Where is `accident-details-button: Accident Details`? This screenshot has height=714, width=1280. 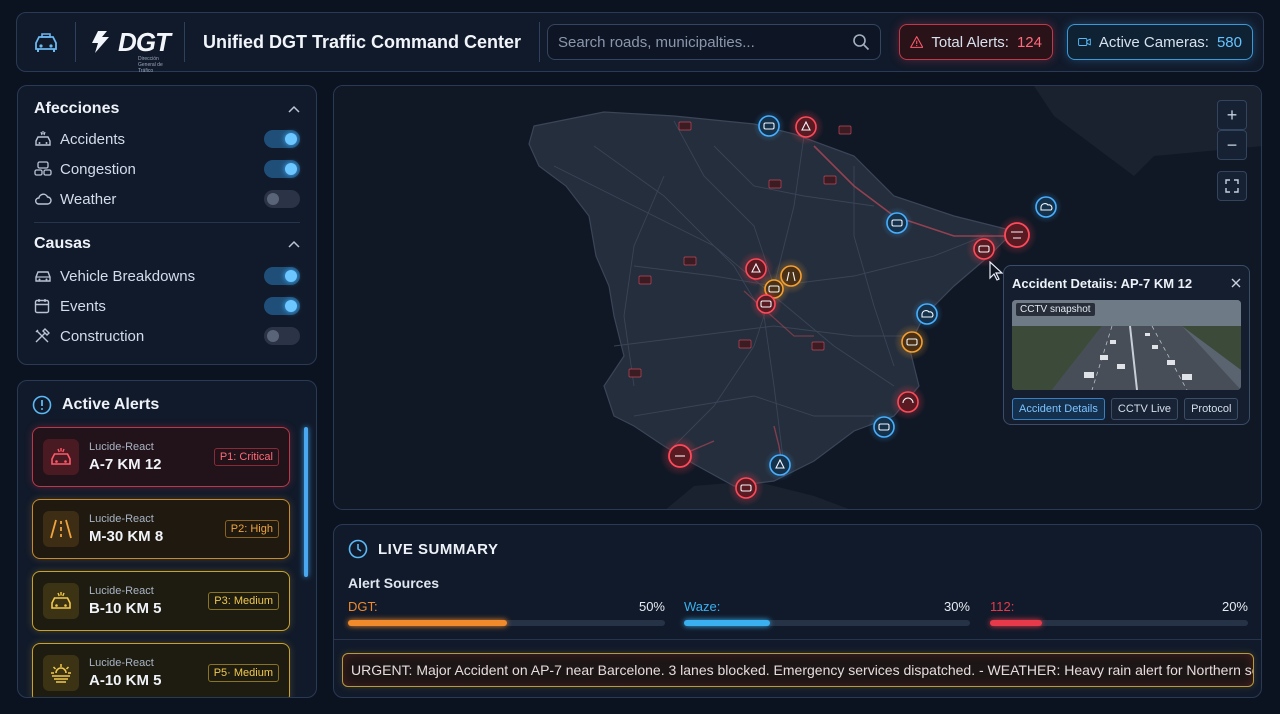
accident-details-button: Accident Details is located at coordinates (1058, 409).